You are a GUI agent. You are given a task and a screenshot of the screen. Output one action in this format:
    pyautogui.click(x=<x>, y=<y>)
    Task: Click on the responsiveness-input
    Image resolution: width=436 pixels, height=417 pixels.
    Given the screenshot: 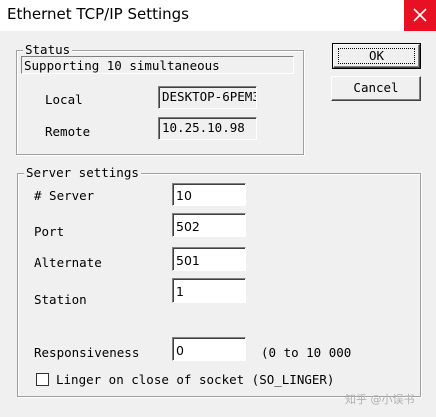 What is the action you would take?
    pyautogui.click(x=209, y=349)
    